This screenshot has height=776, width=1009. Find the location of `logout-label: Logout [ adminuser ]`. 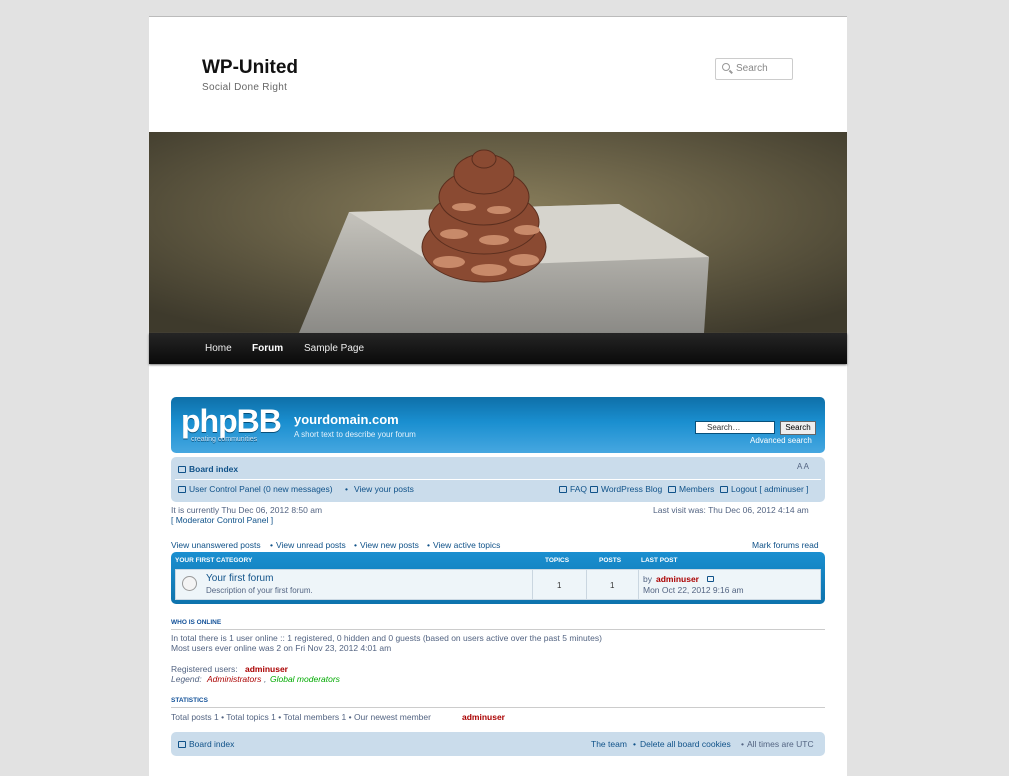

logout-label: Logout [ adminuser ] is located at coordinates (770, 489).